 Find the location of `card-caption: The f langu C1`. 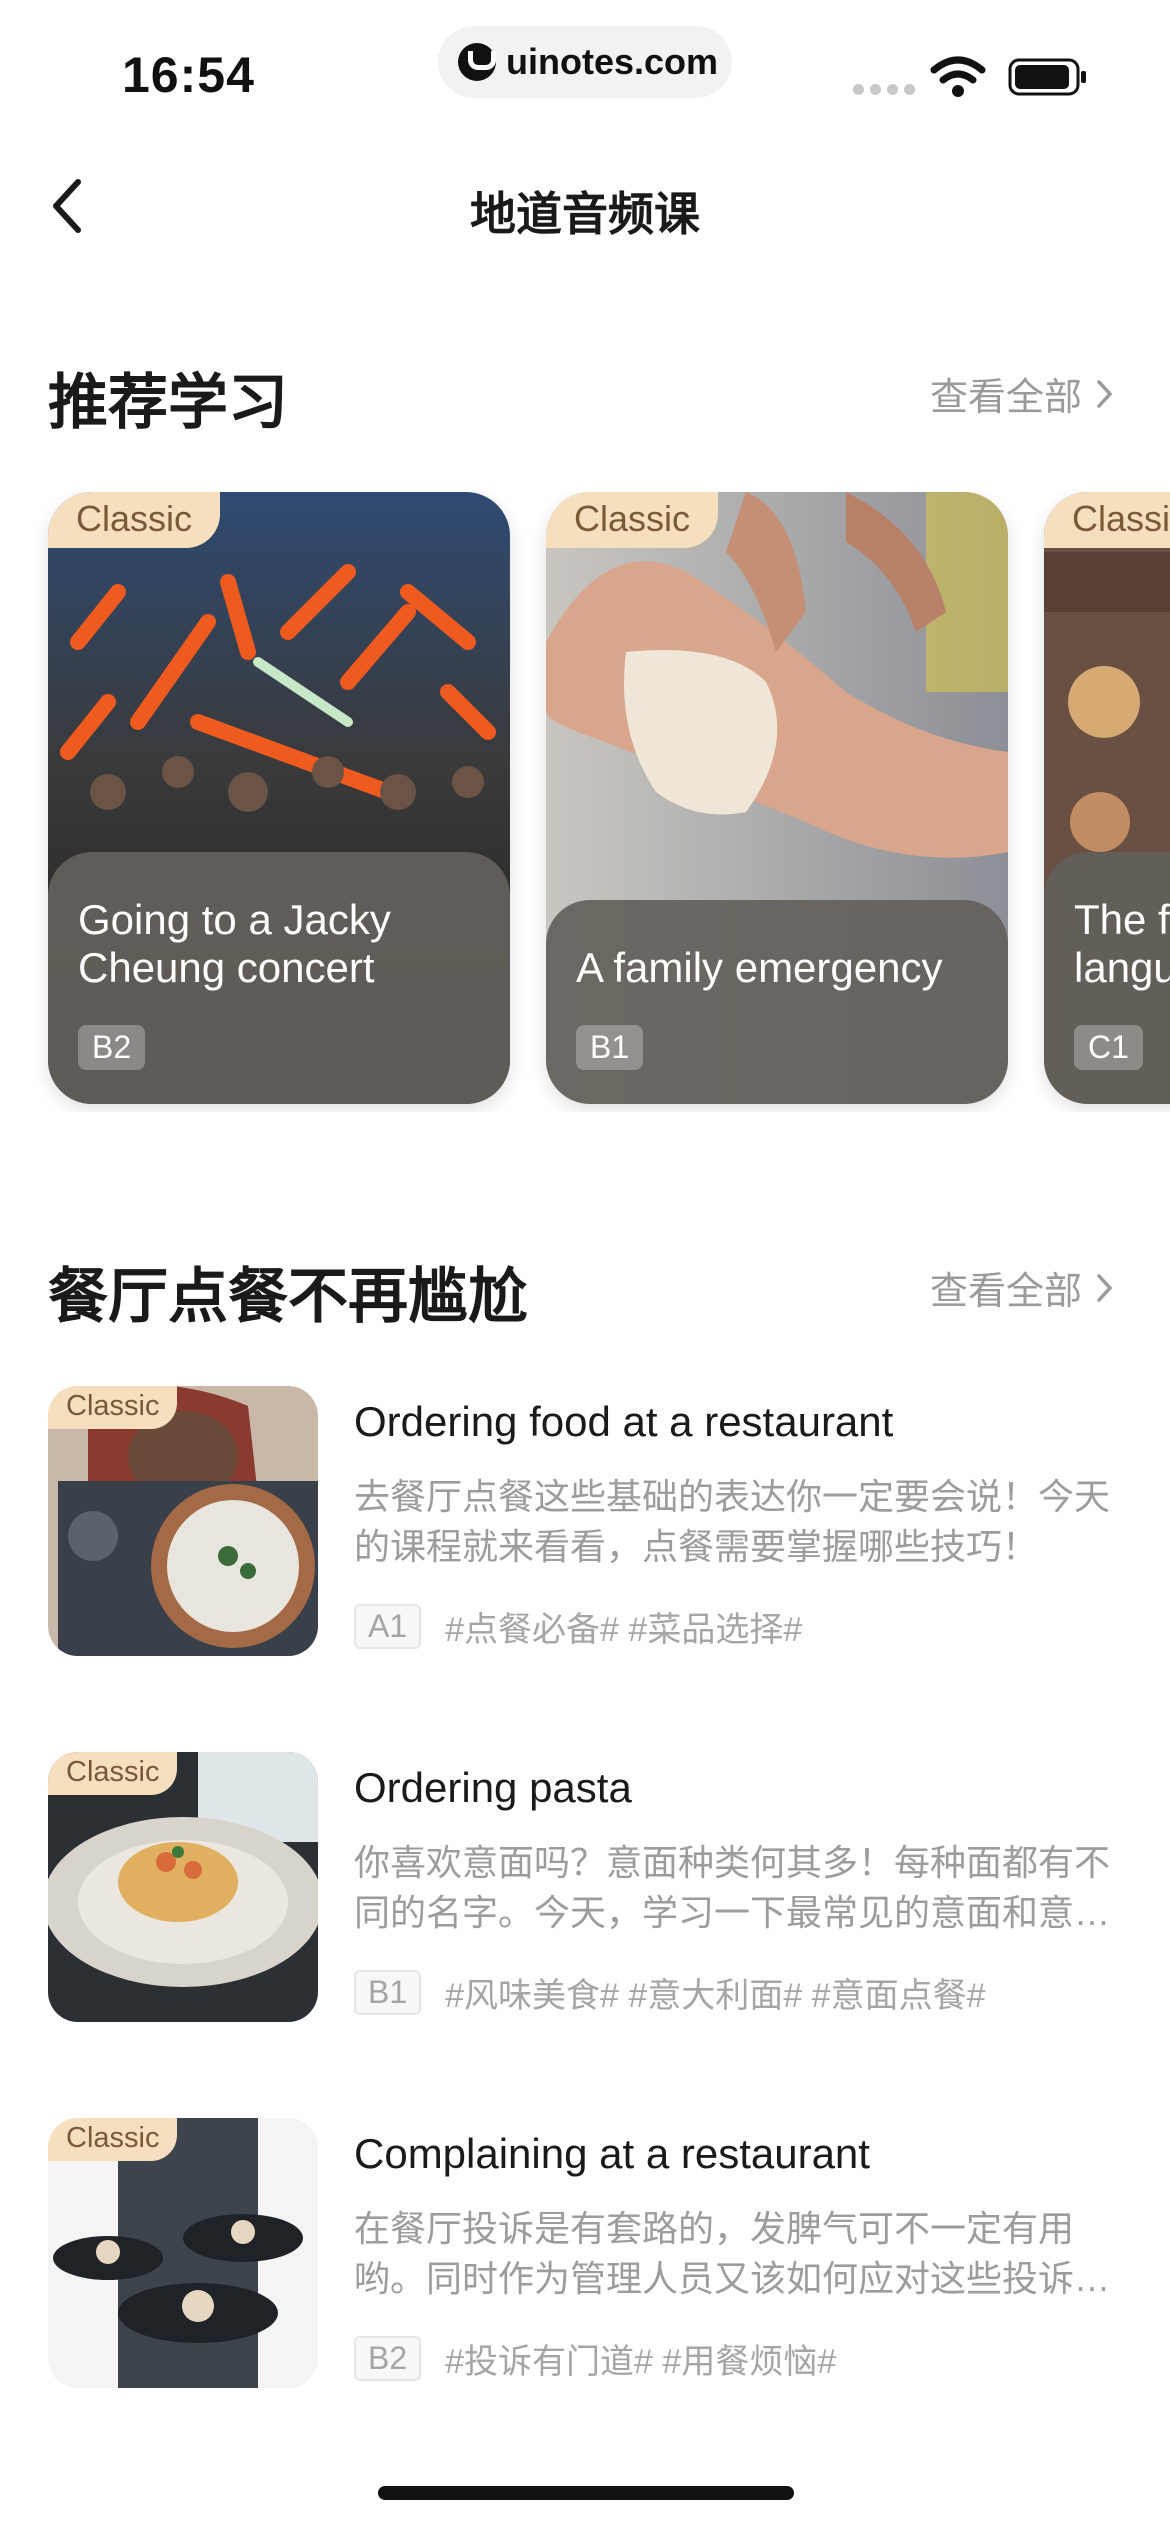

card-caption: The f langu C1 is located at coordinates (1107, 978).